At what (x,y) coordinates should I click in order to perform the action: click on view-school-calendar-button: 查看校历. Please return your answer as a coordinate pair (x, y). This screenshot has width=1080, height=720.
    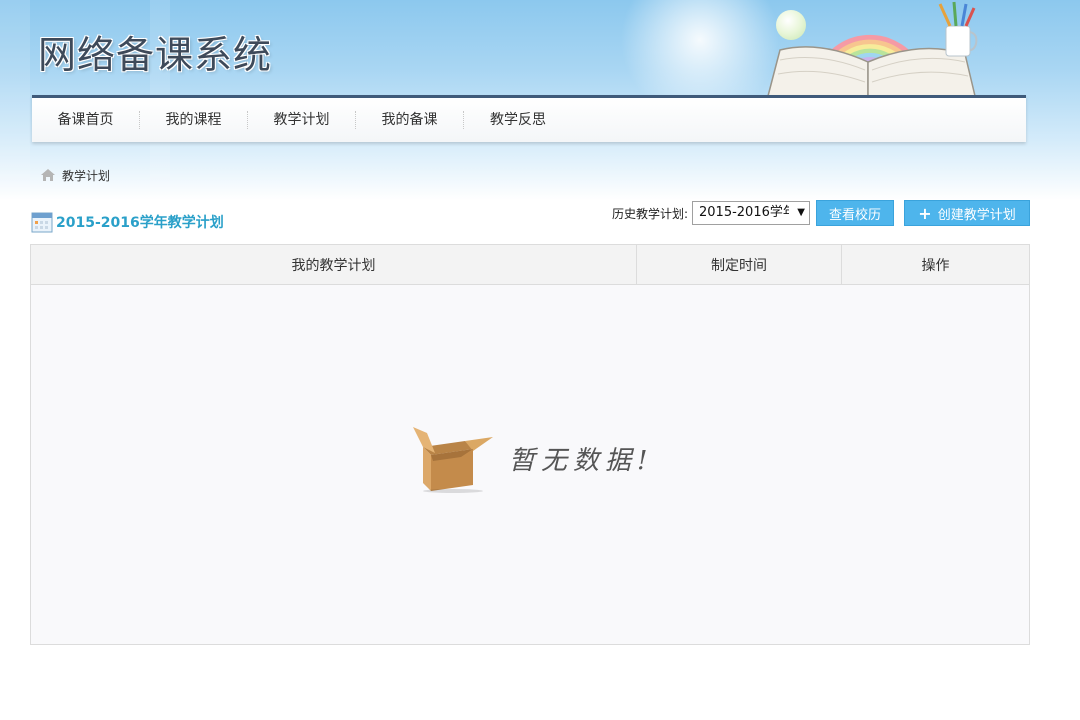
    Looking at the image, I should click on (855, 213).